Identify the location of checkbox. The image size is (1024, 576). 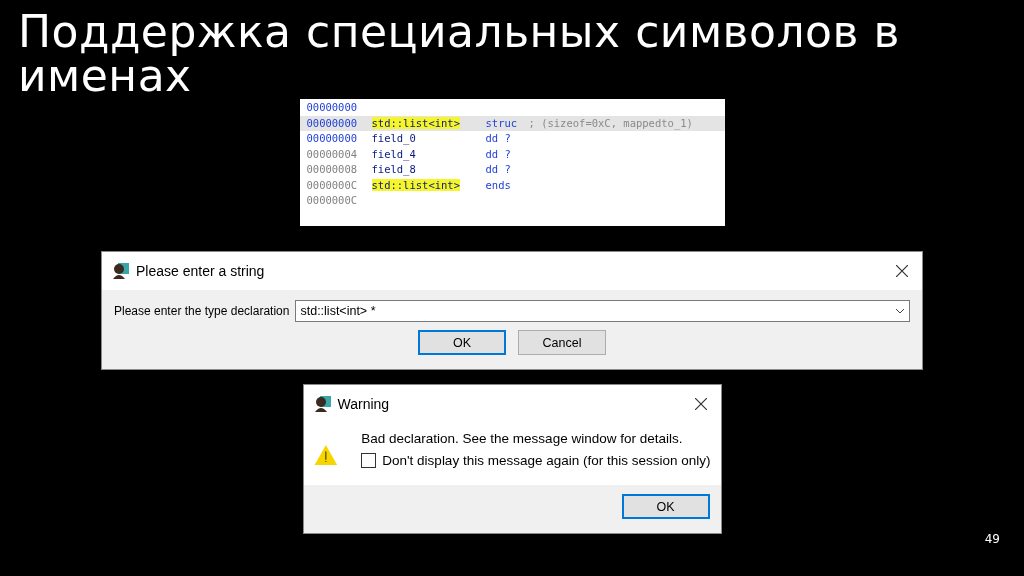
(369, 460).